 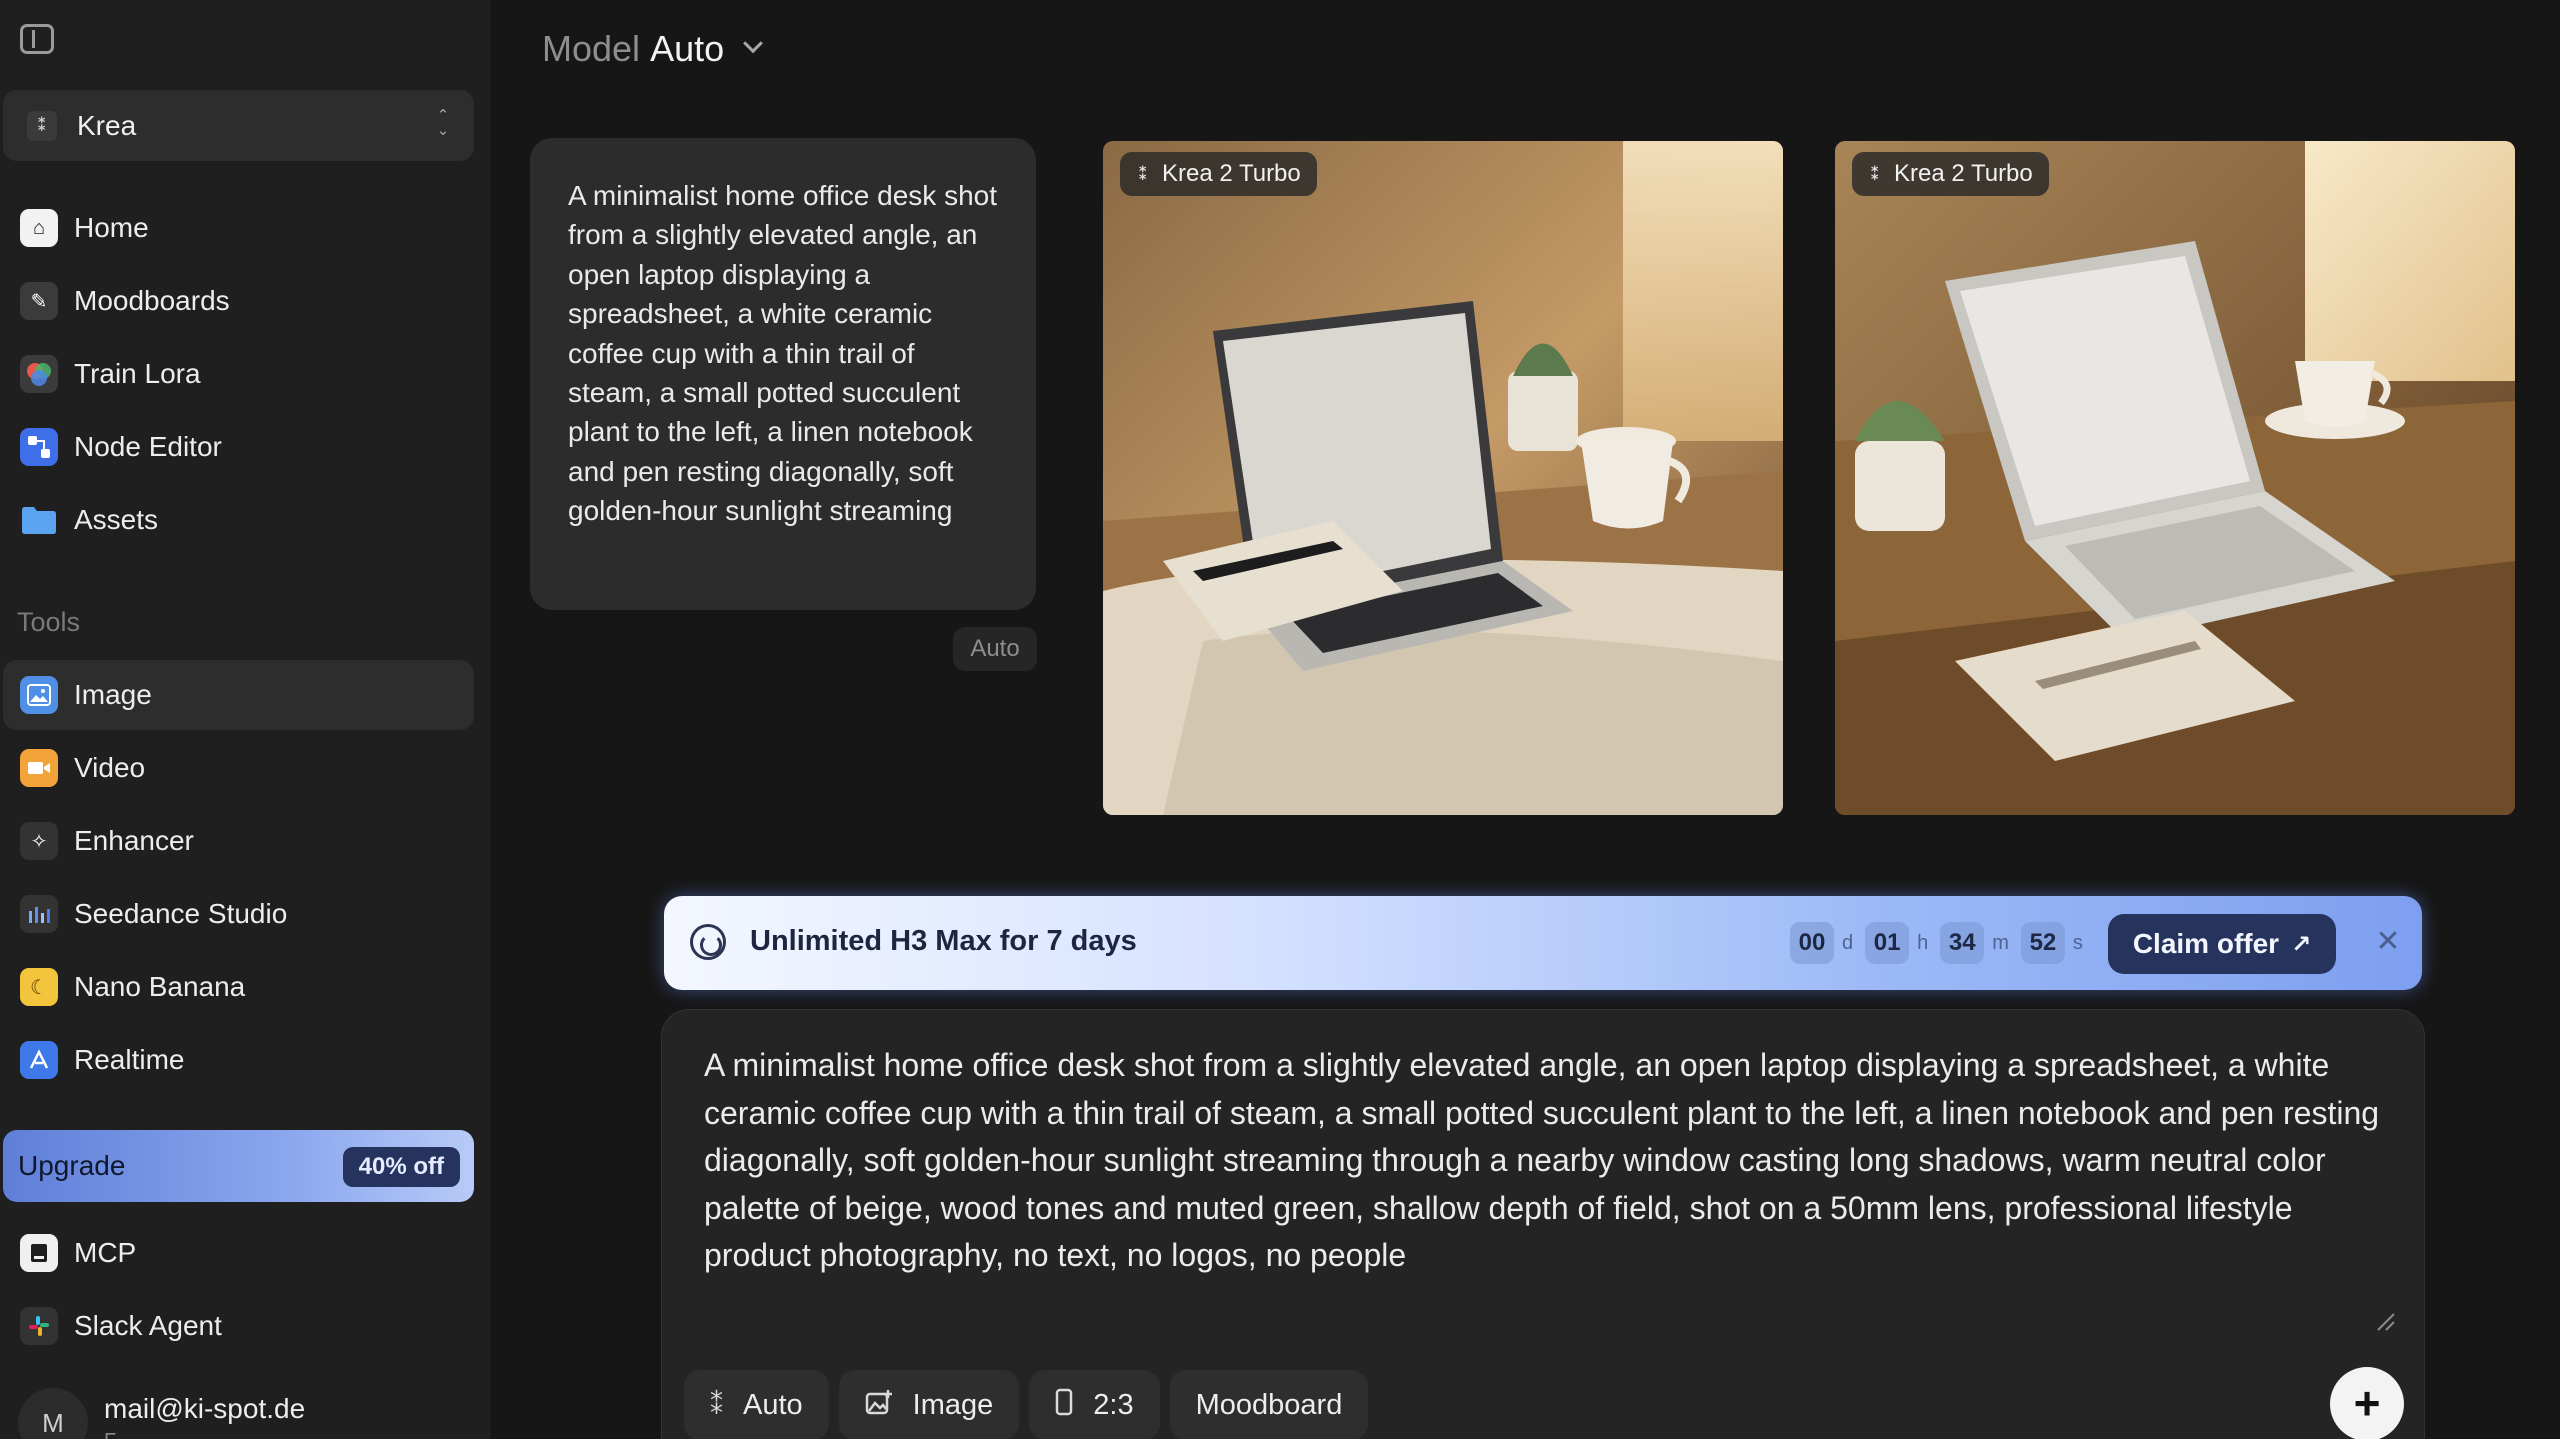 I want to click on countdown-minutes: 34, so click(x=1962, y=943).